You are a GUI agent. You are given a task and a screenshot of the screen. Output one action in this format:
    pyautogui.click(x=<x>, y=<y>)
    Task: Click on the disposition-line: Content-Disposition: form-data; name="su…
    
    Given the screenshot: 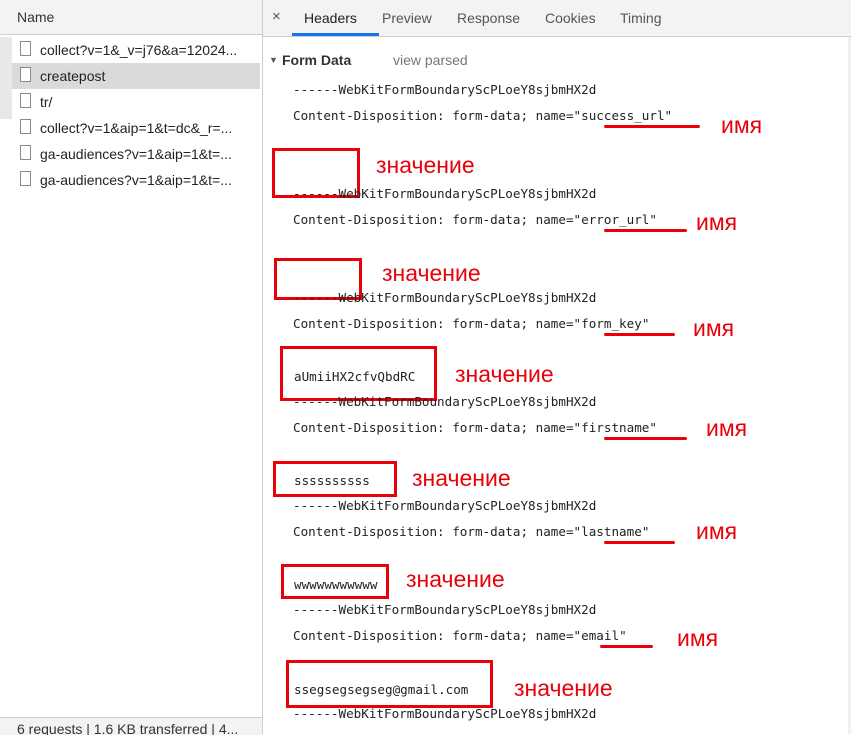 What is the action you would take?
    pyautogui.click(x=483, y=115)
    